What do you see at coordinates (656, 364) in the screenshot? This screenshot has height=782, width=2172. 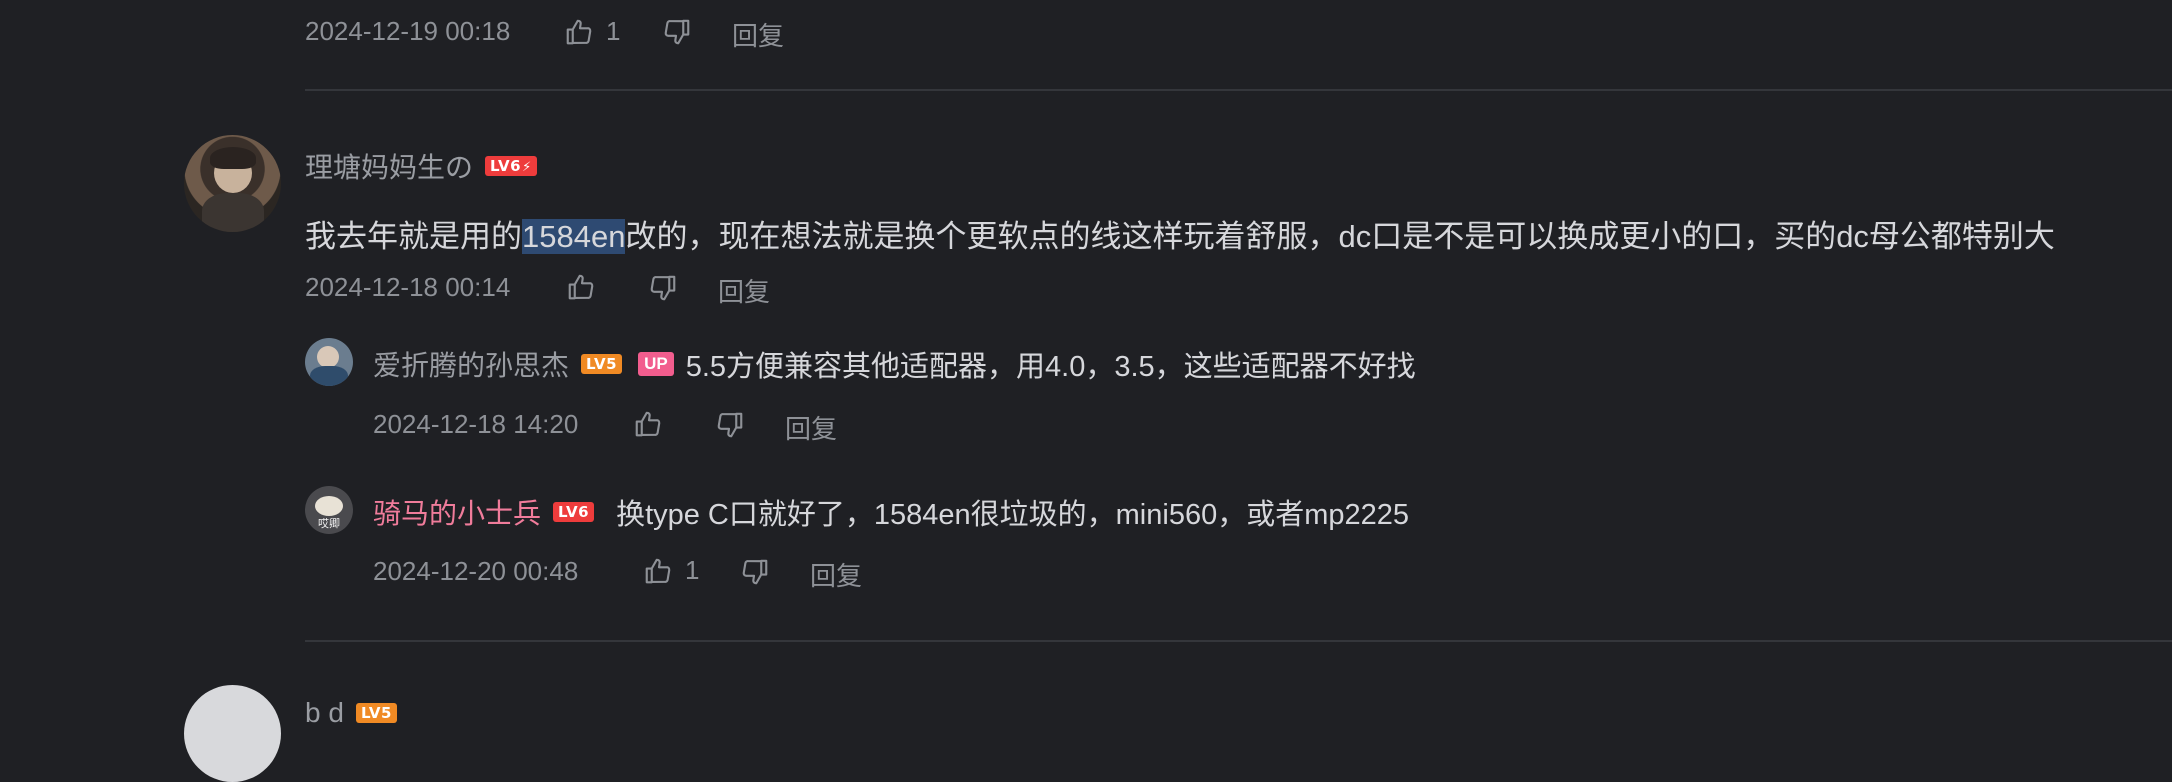 I see `up-badge: UP` at bounding box center [656, 364].